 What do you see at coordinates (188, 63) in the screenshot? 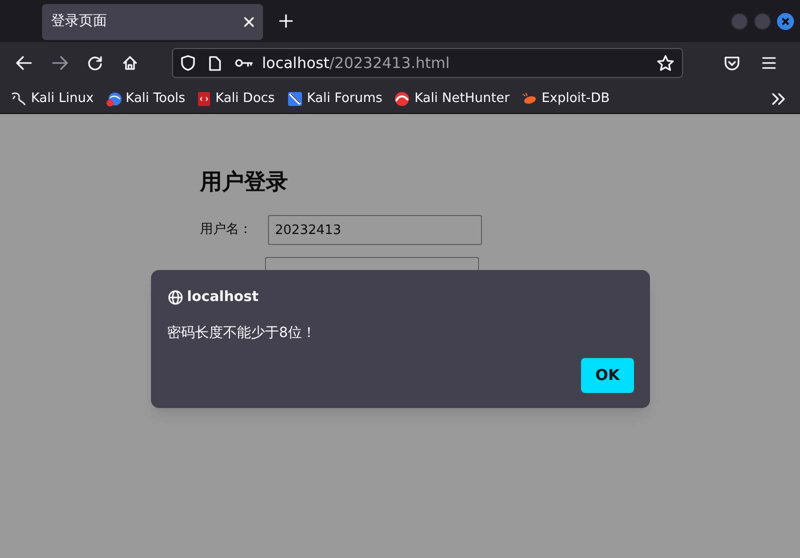
I see `shield-icon` at bounding box center [188, 63].